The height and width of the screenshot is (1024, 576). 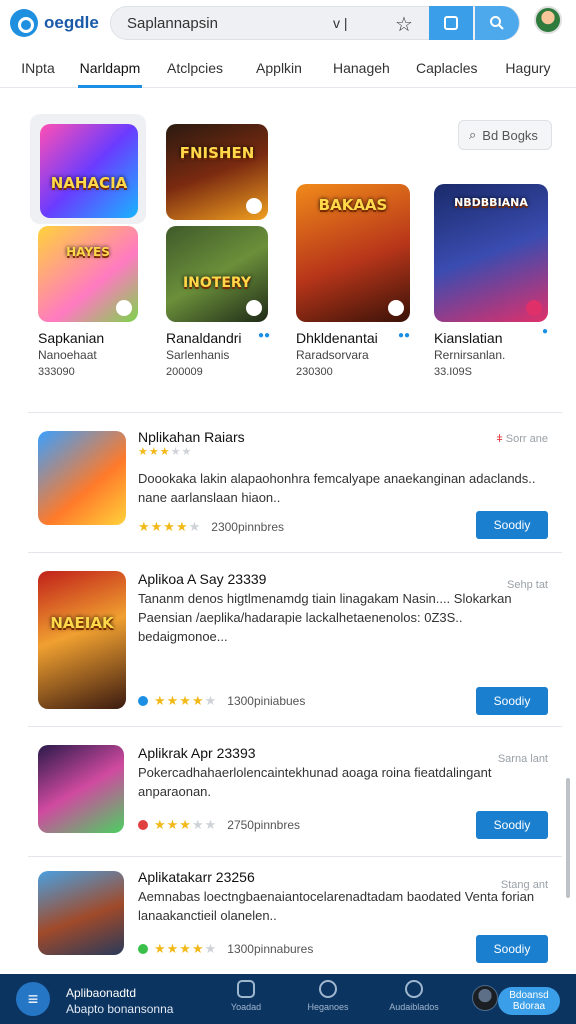 What do you see at coordinates (165, 452) in the screenshot?
I see `rating-stars-small: ★★★★★` at bounding box center [165, 452].